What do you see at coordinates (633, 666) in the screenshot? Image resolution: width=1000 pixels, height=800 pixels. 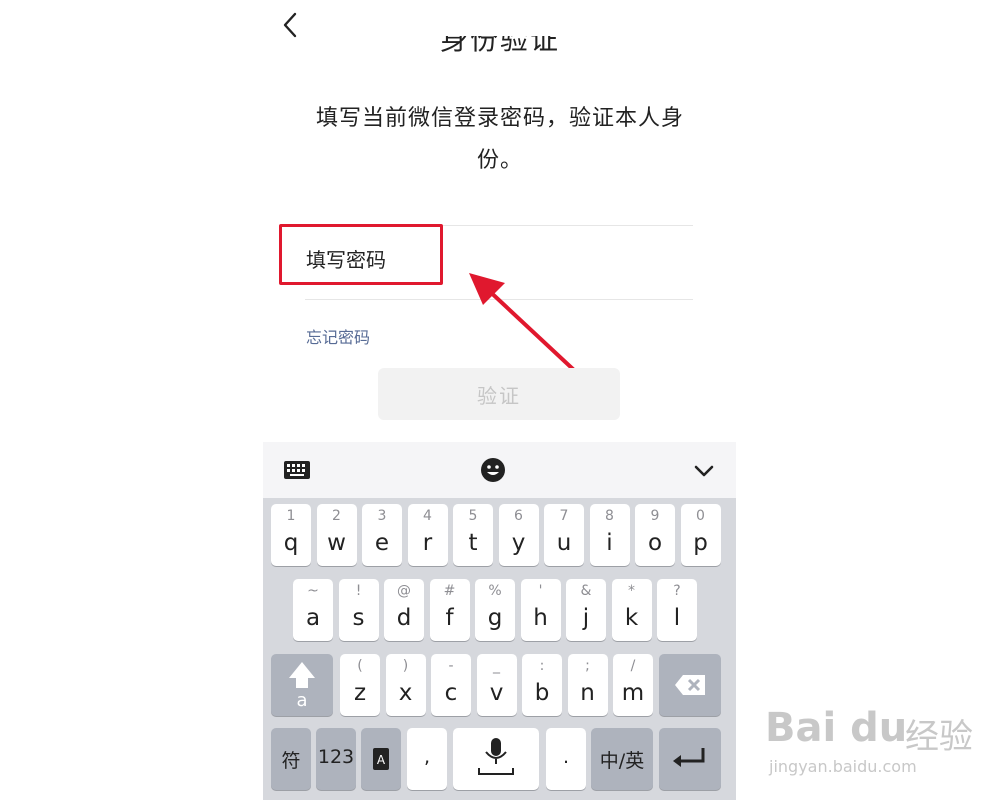 I see `key-secondary-label: /` at bounding box center [633, 666].